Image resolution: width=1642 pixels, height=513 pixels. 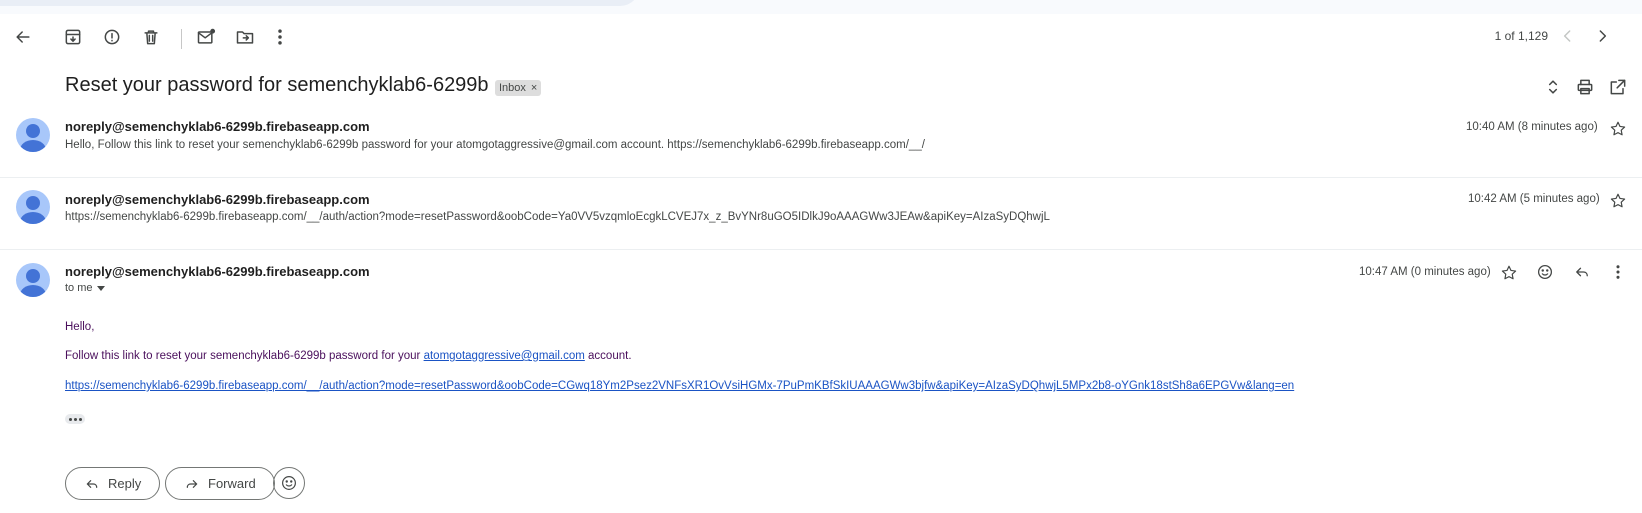 I want to click on pager-count: 1 of 1,129, so click(x=1521, y=36).